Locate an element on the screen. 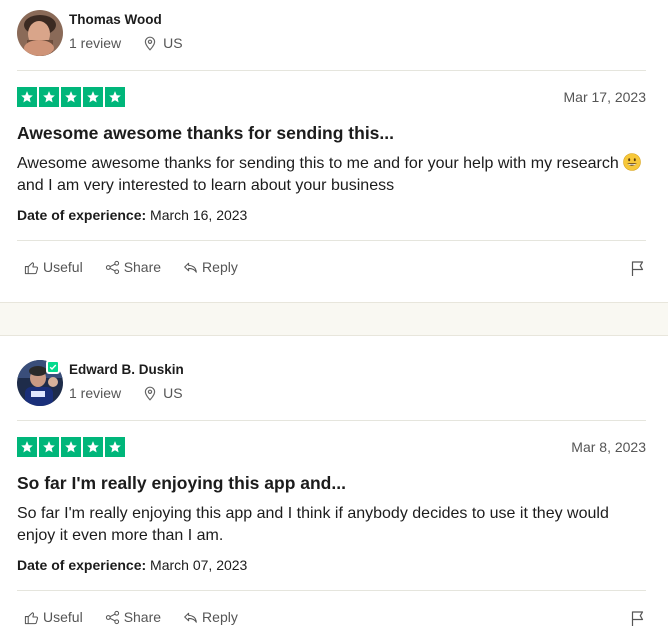 The height and width of the screenshot is (635, 668). review-separator is located at coordinates (334, 319).